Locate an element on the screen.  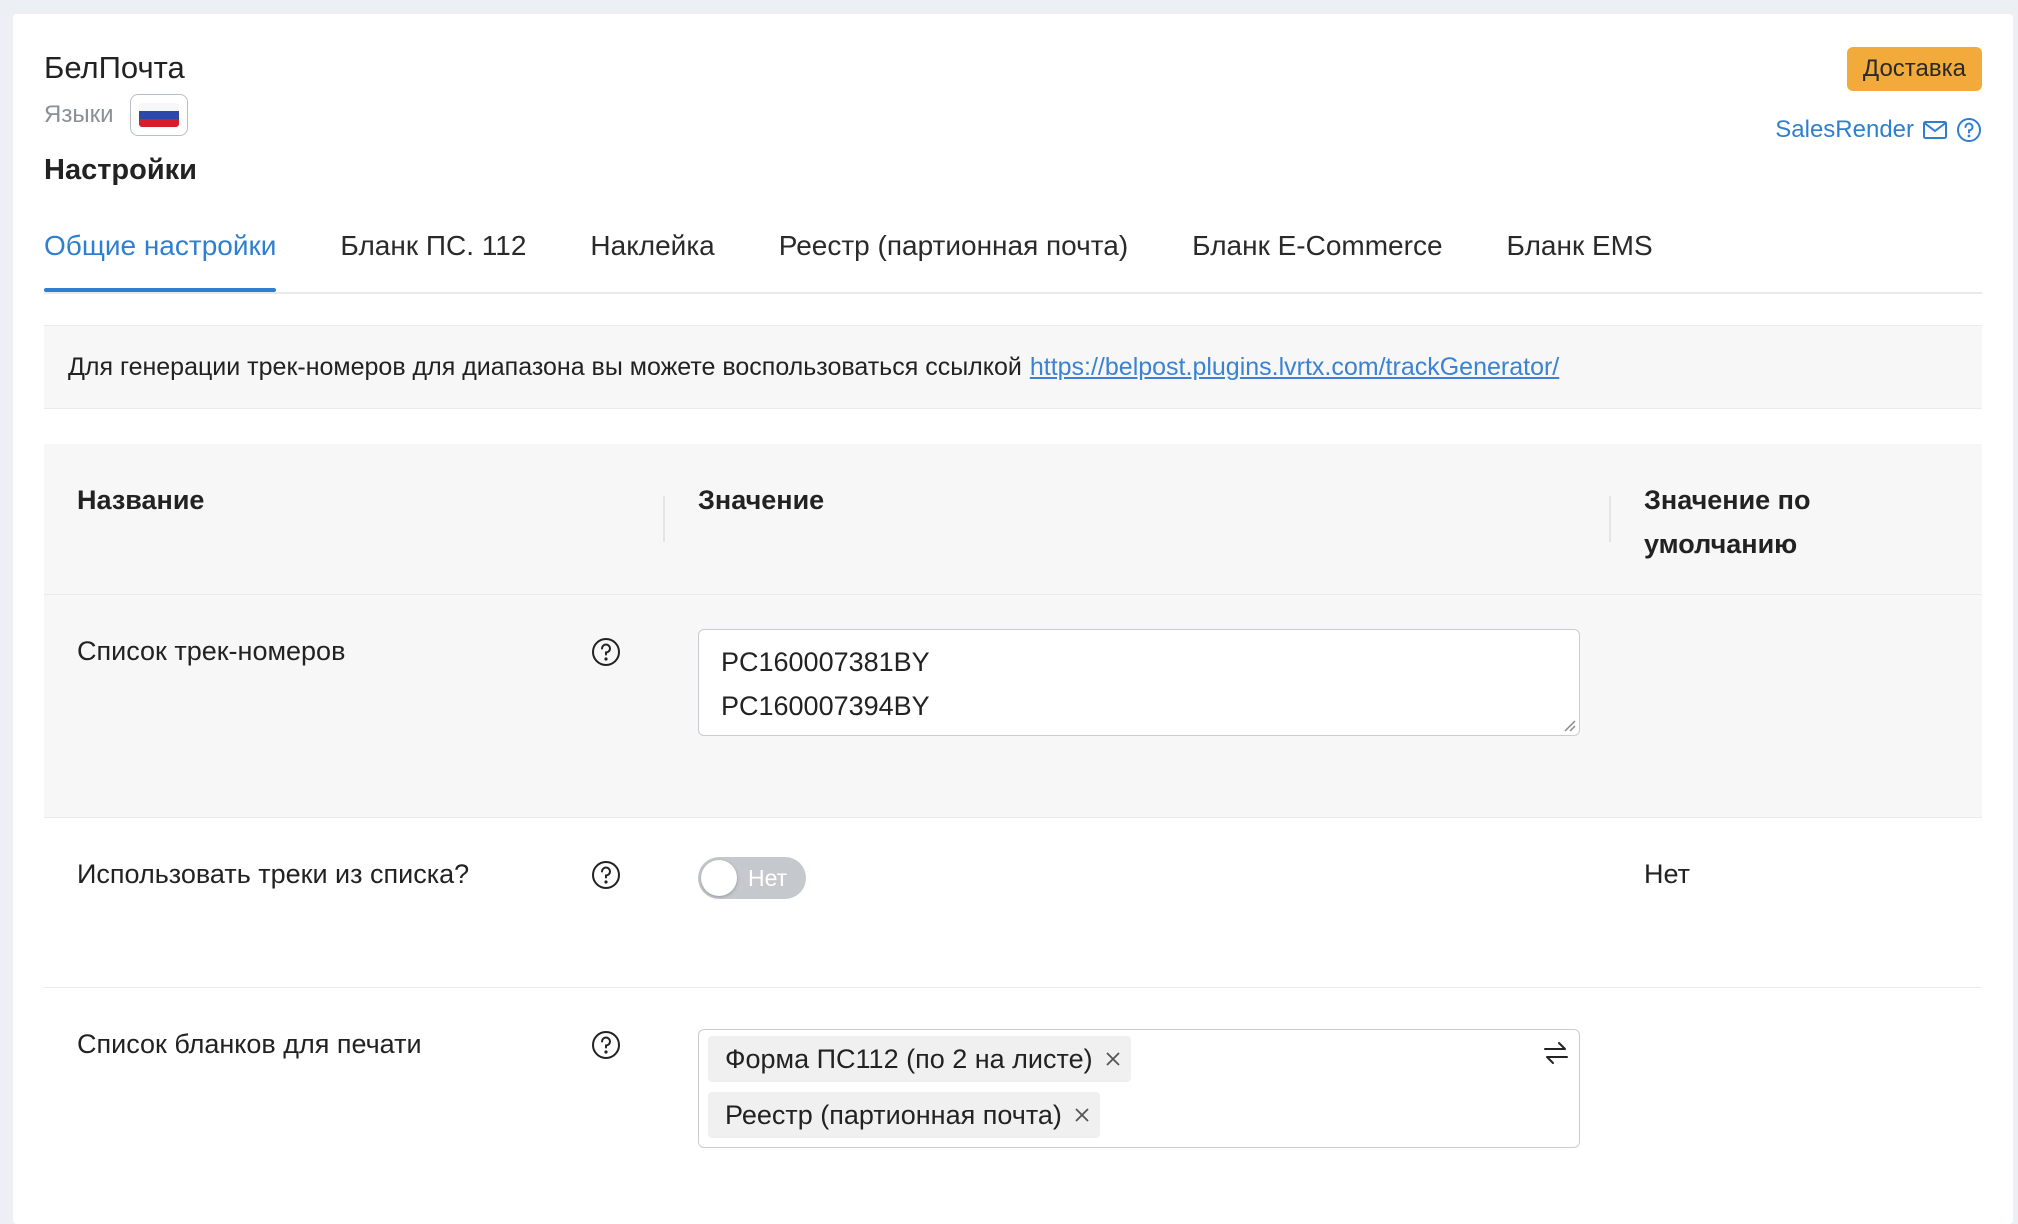
salesrender-links: SalesRender is located at coordinates (1878, 130).